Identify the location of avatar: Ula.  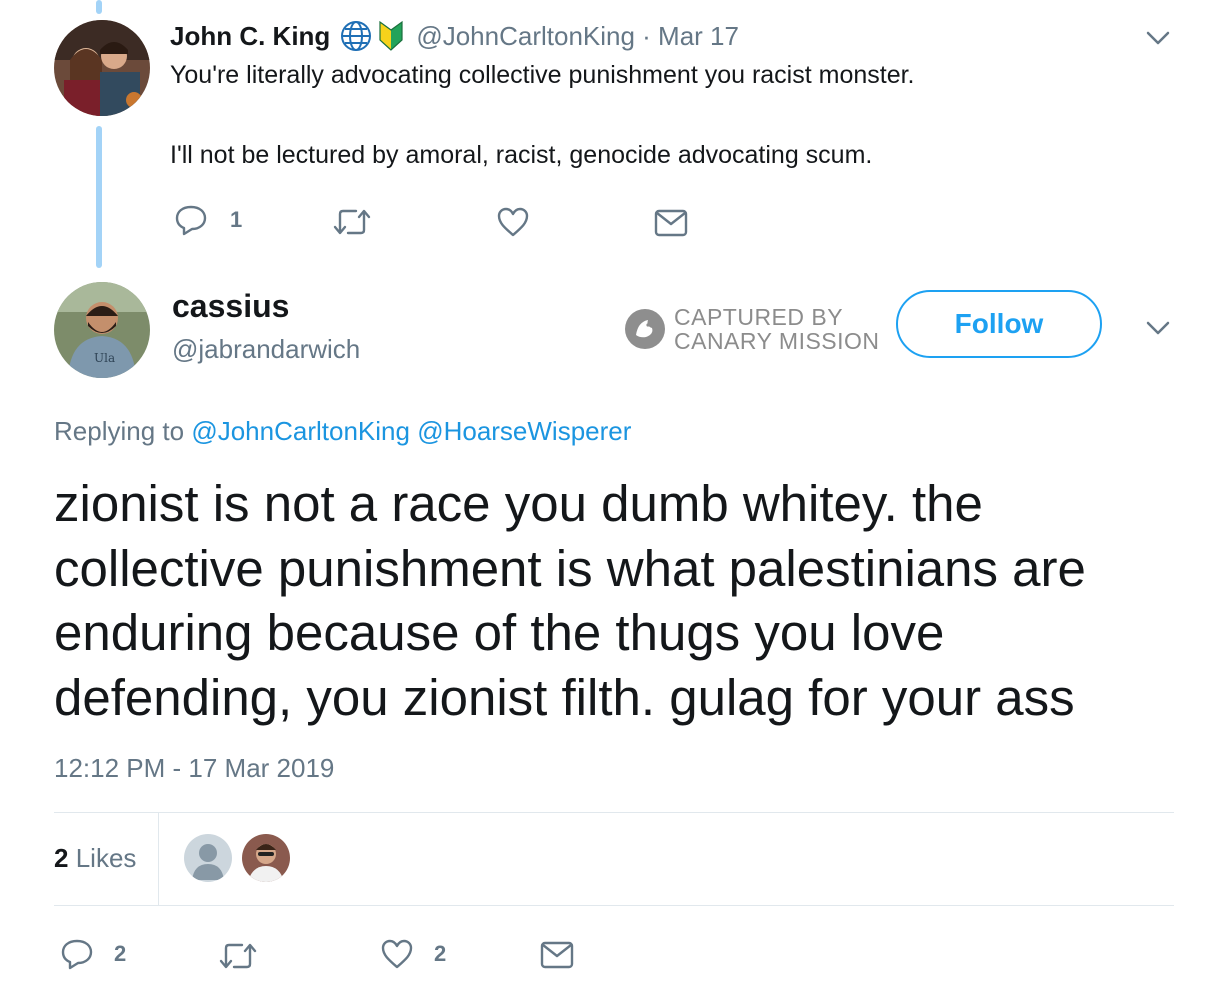
(102, 330).